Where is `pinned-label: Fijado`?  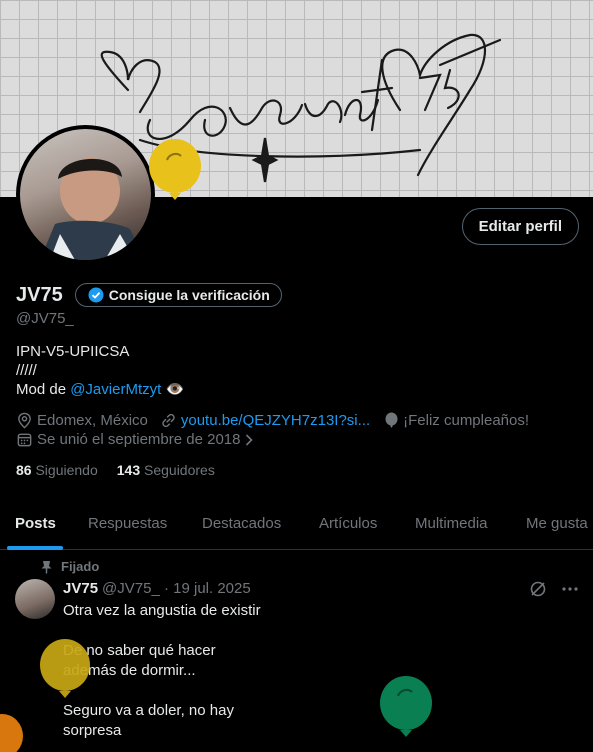
pinned-label: Fijado is located at coordinates (80, 566).